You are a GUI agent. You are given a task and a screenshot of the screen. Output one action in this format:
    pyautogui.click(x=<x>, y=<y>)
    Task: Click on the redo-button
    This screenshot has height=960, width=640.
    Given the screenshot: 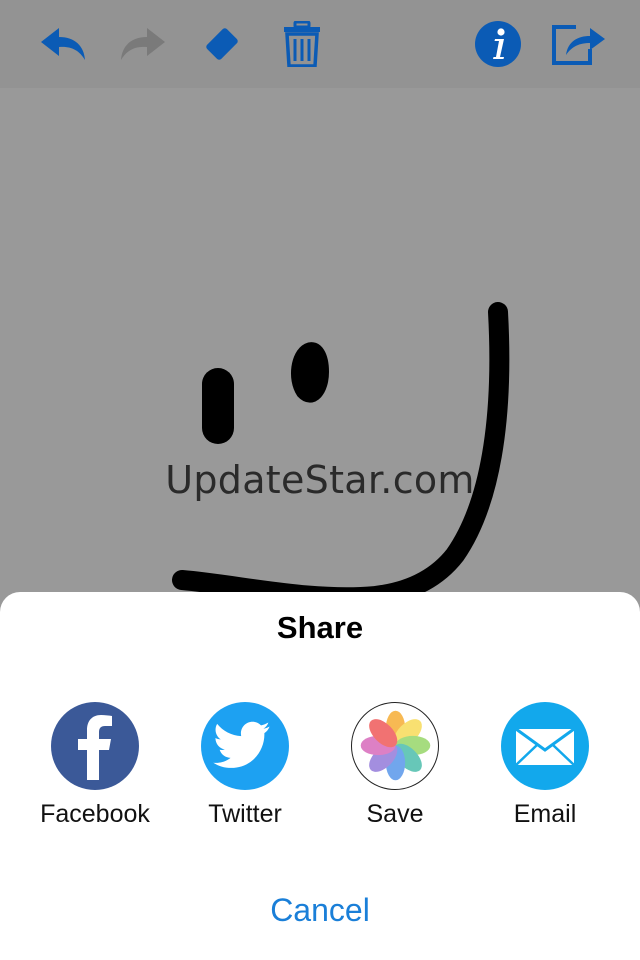 What is the action you would take?
    pyautogui.click(x=142, y=44)
    